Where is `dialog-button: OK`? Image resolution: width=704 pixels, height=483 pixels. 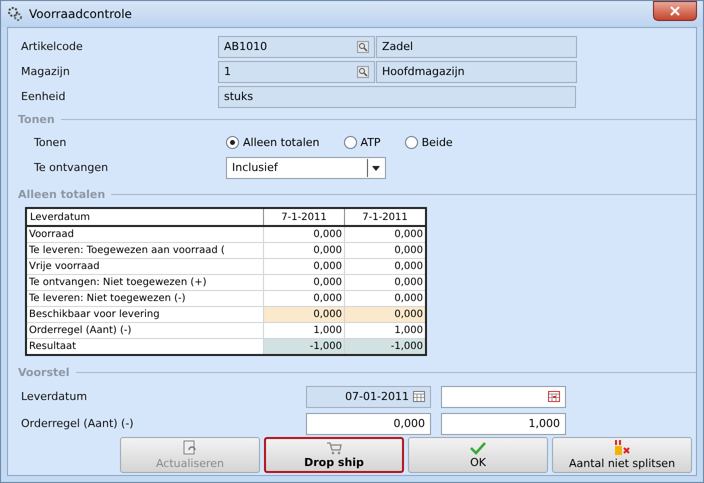 dialog-button: OK is located at coordinates (478, 455).